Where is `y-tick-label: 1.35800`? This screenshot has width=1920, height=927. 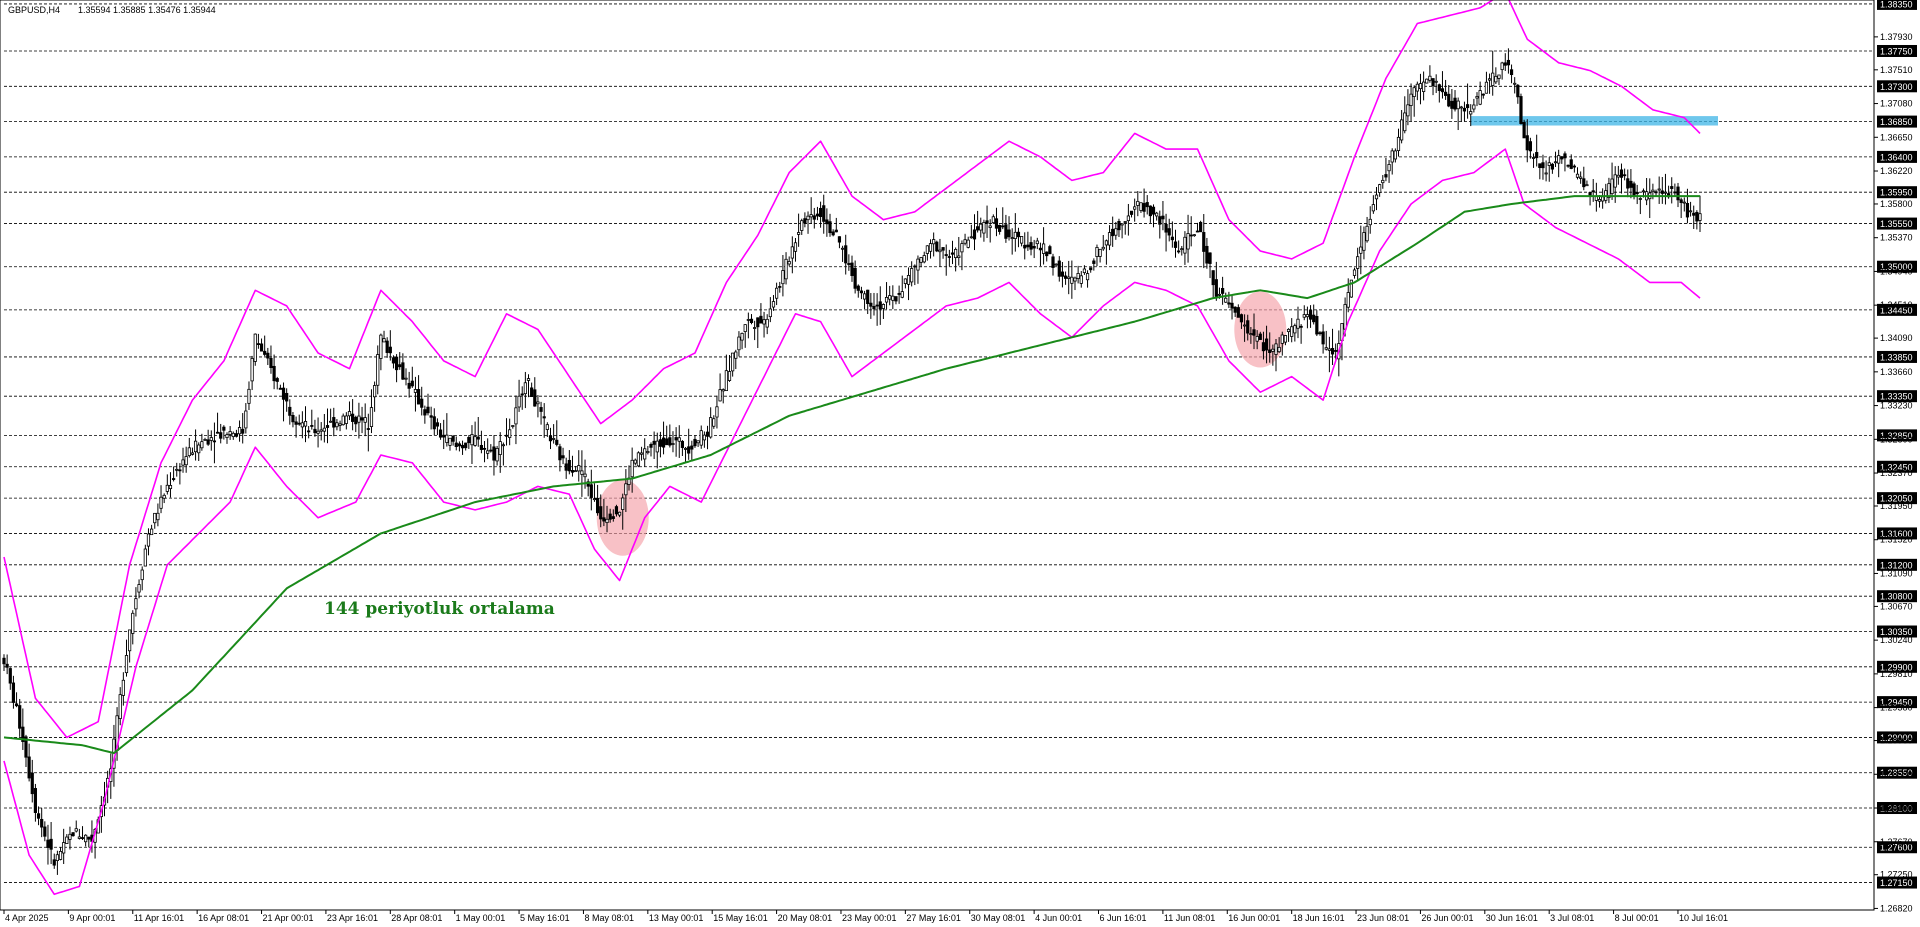
y-tick-label: 1.35800 is located at coordinates (1896, 204).